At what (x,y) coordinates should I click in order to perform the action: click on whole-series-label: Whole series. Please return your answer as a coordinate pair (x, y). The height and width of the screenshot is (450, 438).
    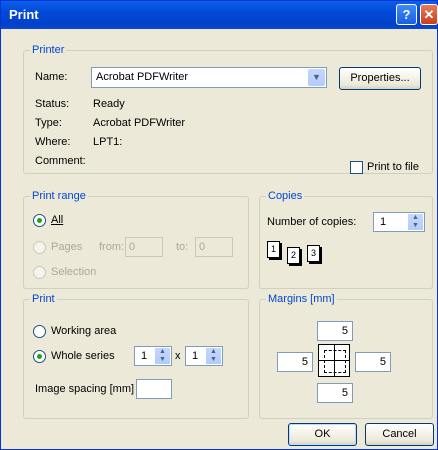
    Looking at the image, I should click on (83, 356).